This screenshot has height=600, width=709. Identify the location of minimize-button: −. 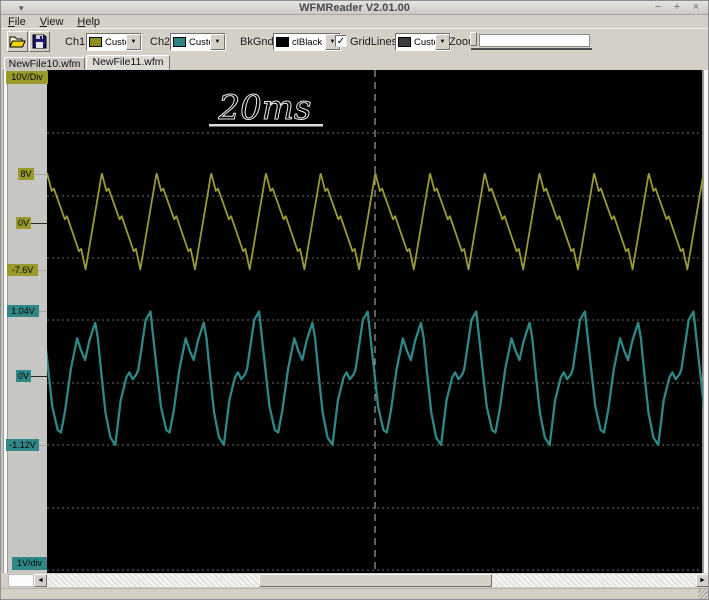
(658, 8).